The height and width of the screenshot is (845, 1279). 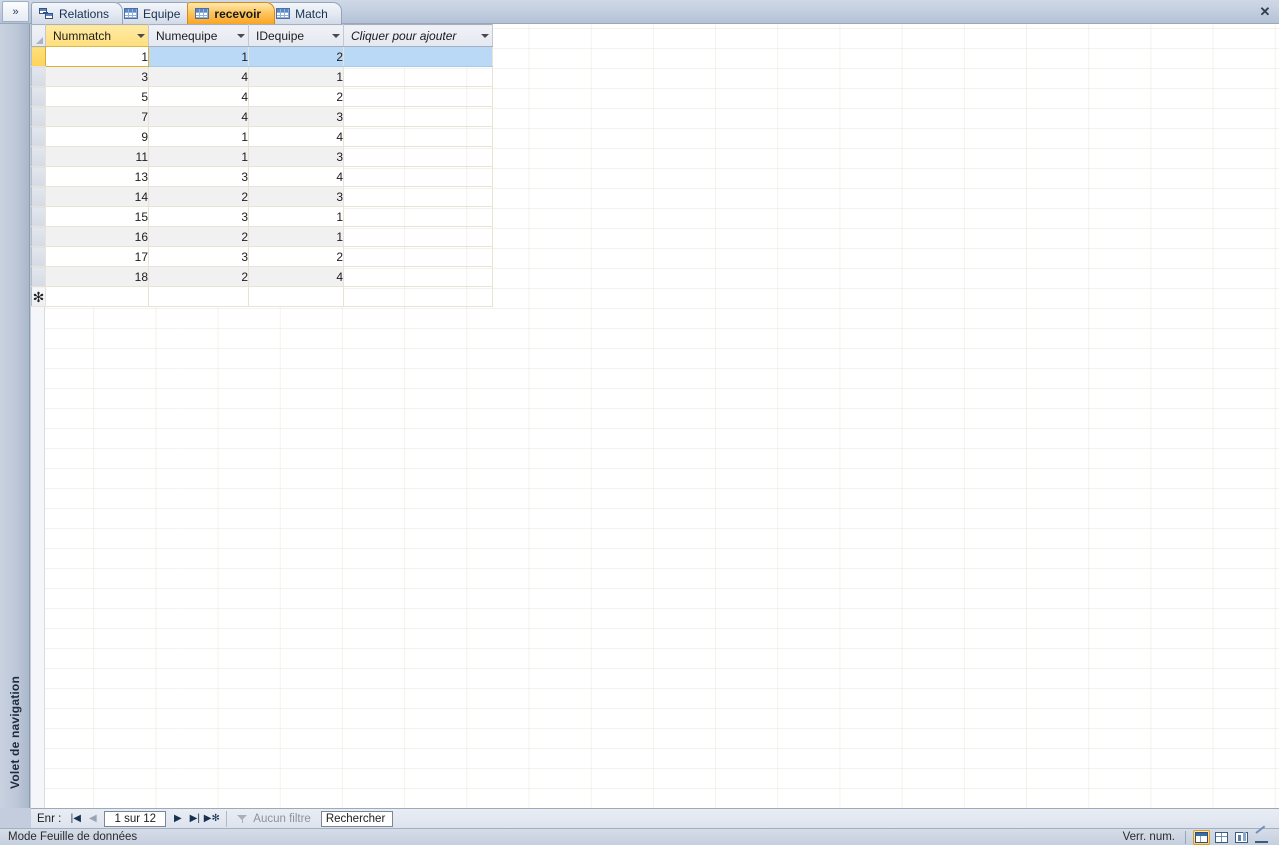 What do you see at coordinates (194, 819) in the screenshot?
I see `last-record-button: ▶|` at bounding box center [194, 819].